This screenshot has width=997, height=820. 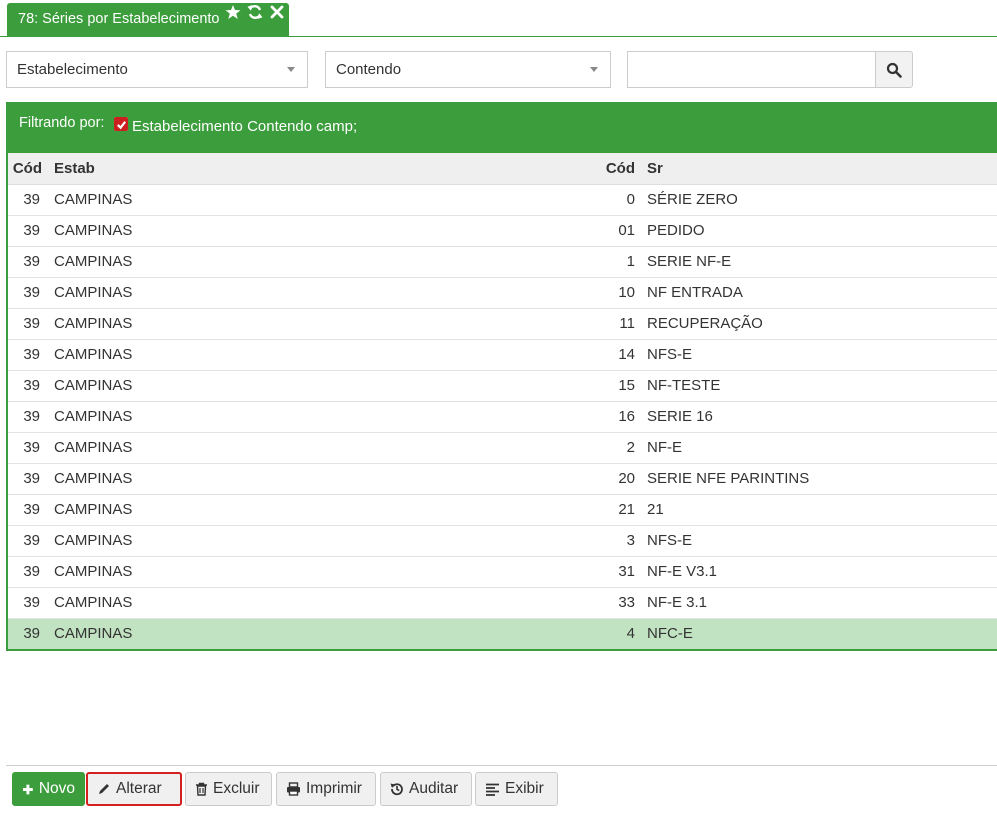 I want to click on cell-cod-sr: 01, so click(x=623, y=231).